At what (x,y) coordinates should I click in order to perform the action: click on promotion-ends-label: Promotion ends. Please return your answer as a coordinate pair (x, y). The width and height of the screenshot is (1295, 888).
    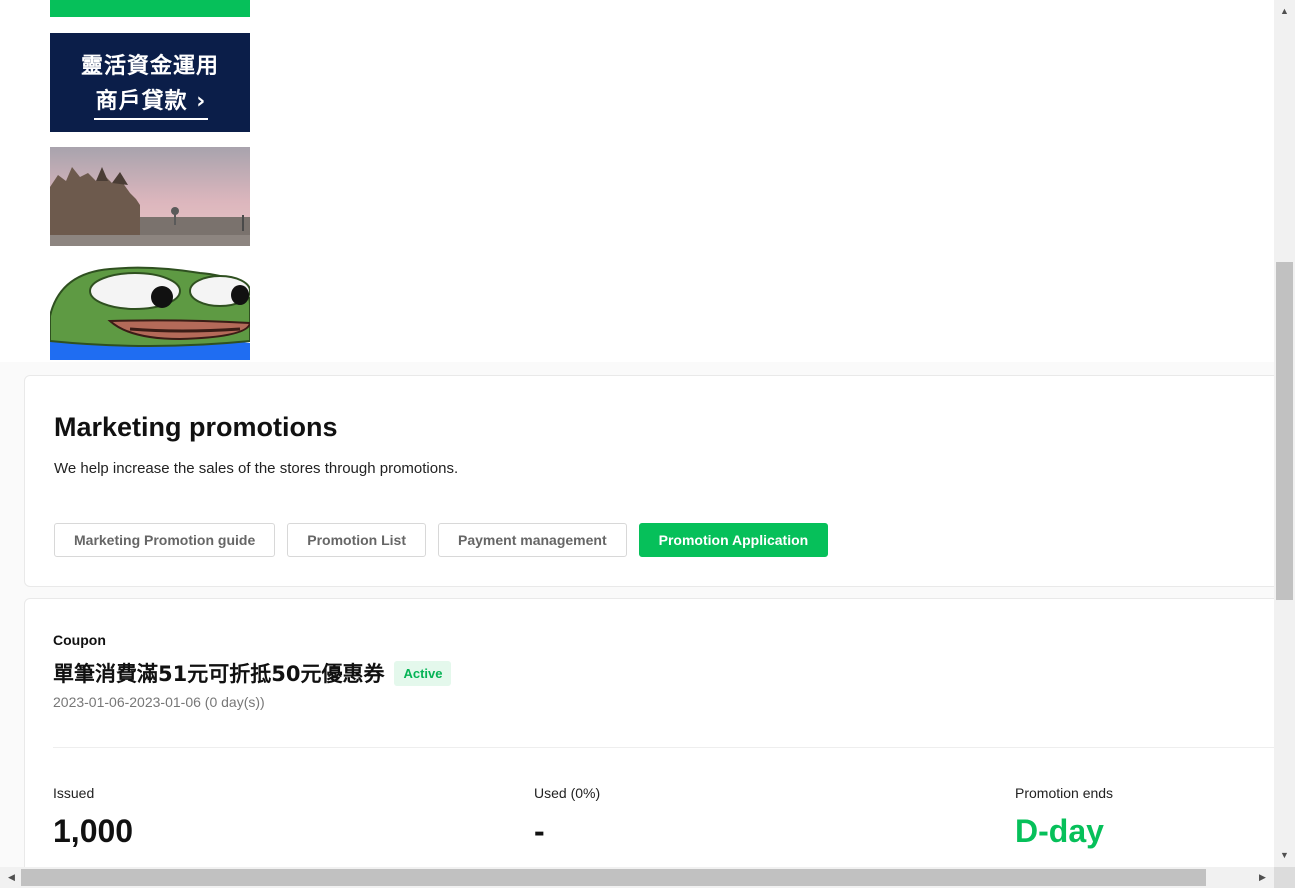
    Looking at the image, I should click on (1064, 793).